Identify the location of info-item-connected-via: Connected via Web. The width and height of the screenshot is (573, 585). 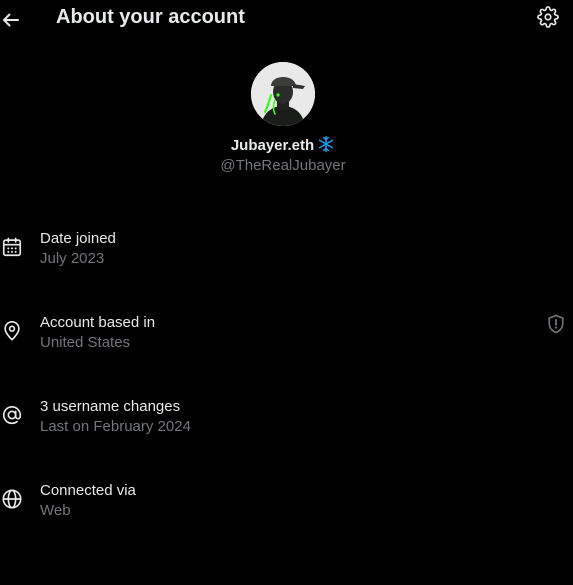
(286, 503).